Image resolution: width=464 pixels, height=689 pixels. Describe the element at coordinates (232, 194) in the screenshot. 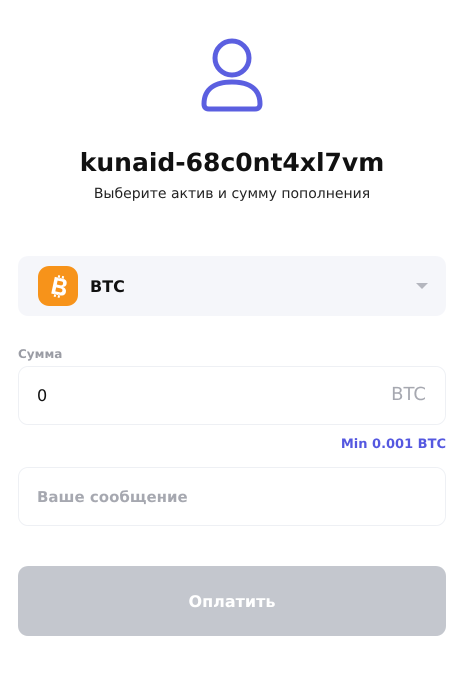

I see `subtitle: Выберите актив и сумму пополнения` at that location.